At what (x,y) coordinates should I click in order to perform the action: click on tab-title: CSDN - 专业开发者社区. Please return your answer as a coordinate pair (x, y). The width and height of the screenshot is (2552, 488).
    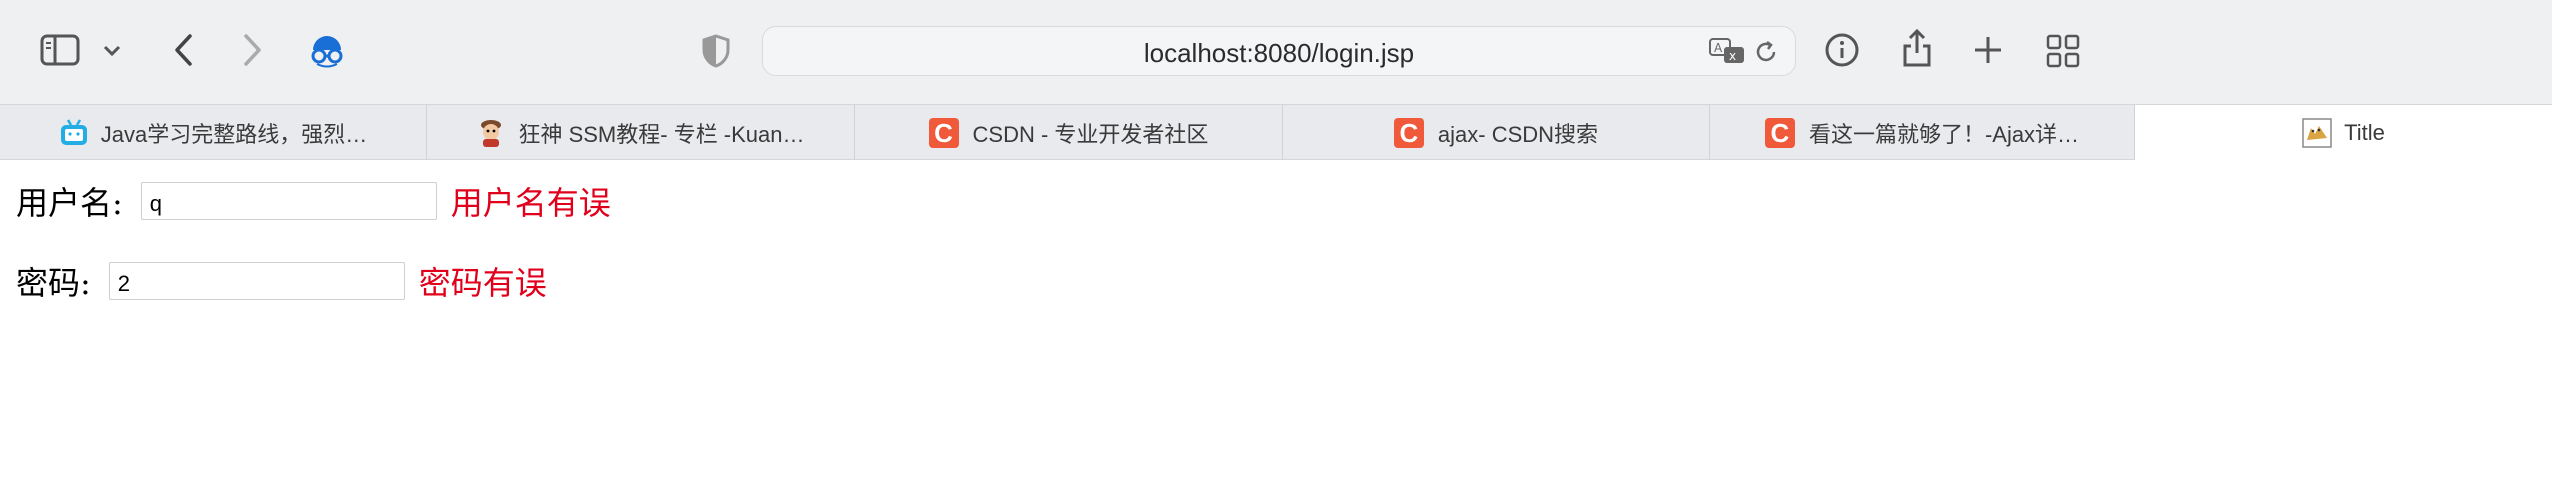
    Looking at the image, I should click on (1090, 134).